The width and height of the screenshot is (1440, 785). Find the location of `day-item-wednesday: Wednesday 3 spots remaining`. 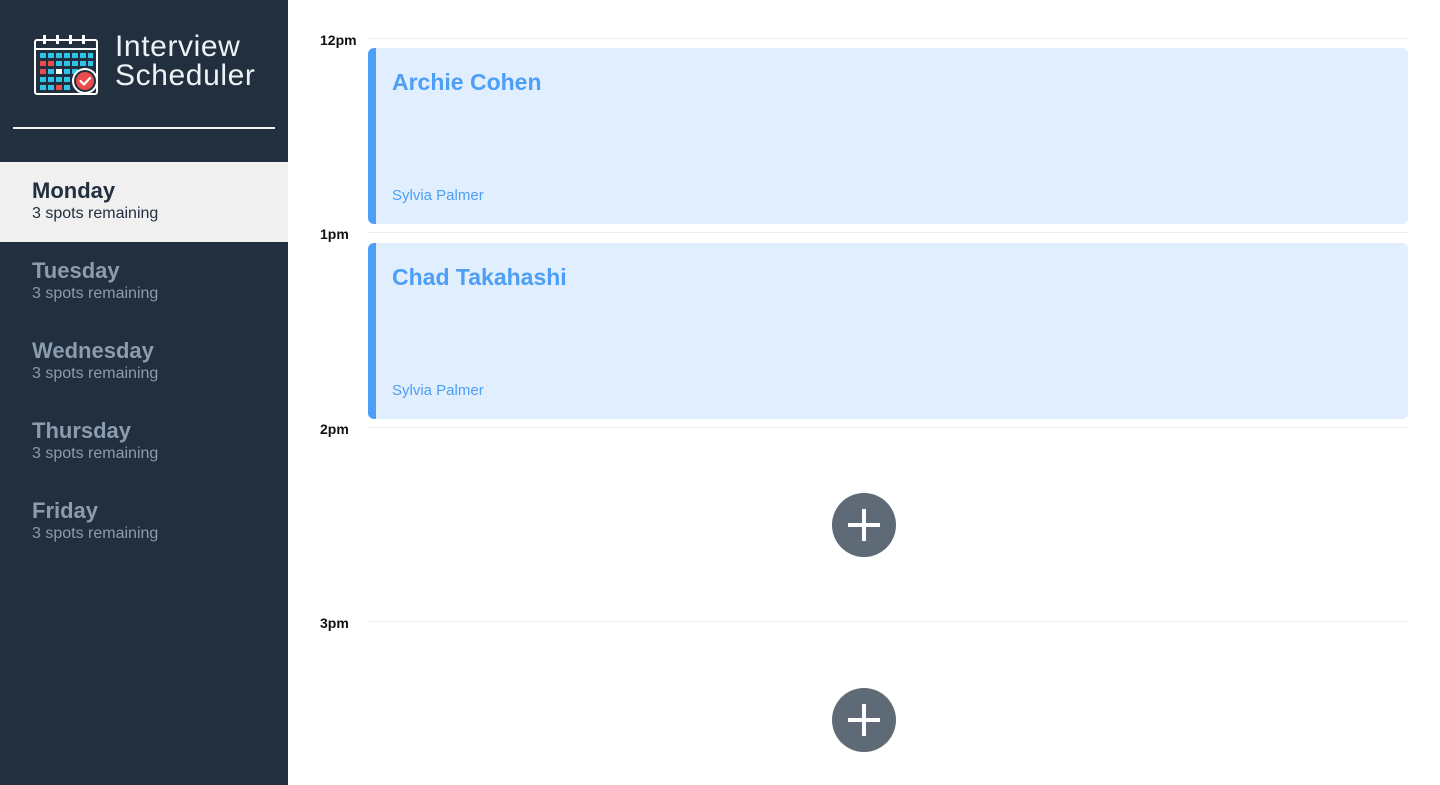

day-item-wednesday: Wednesday 3 spots remaining is located at coordinates (144, 362).